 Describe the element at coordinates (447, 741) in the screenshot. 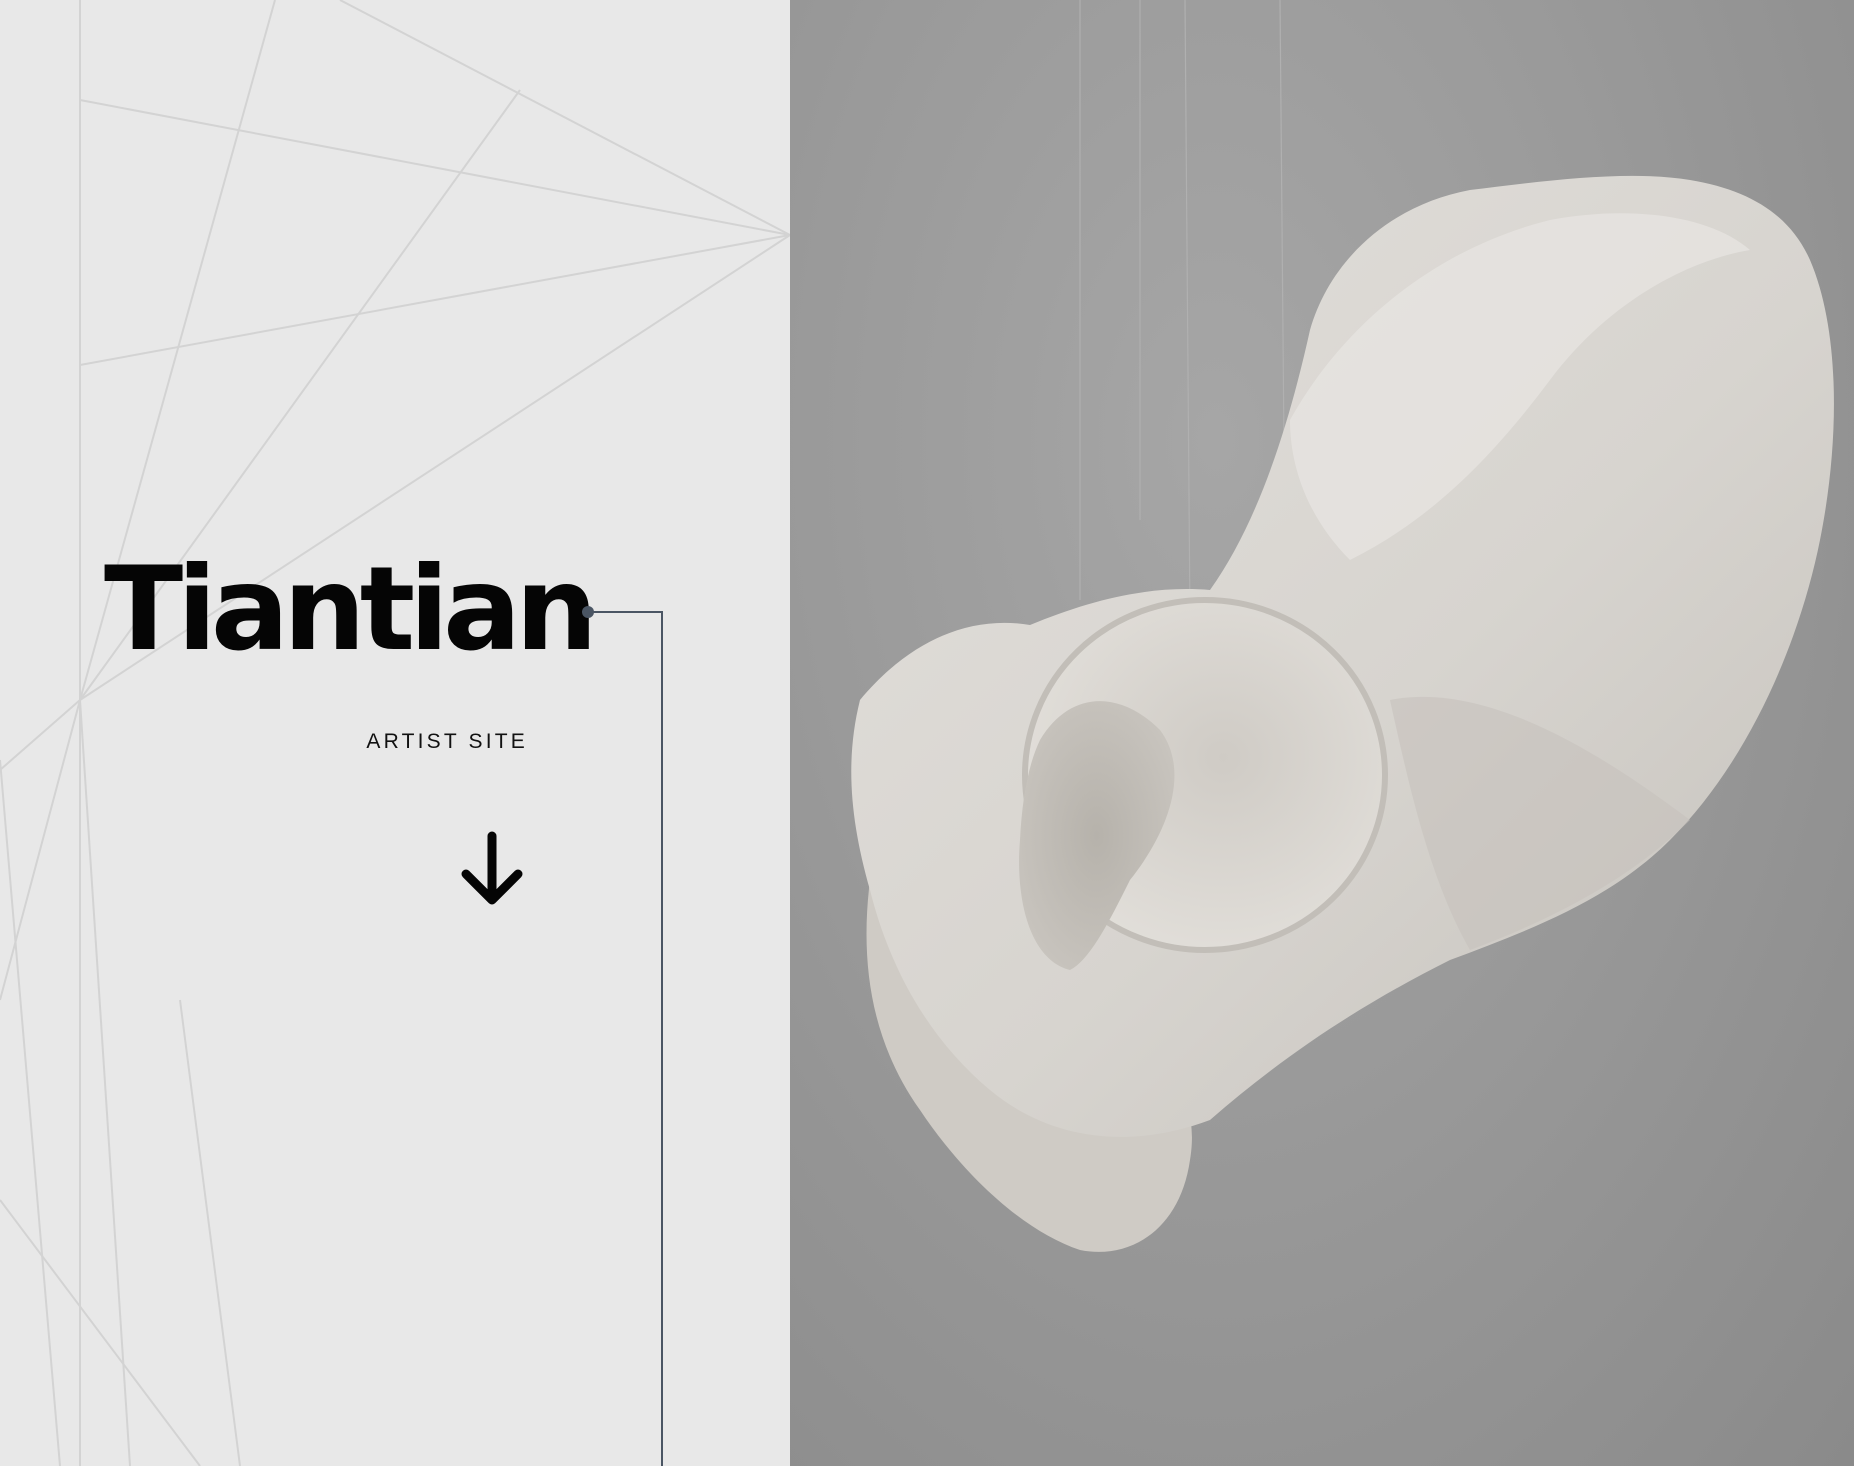

I see `site-tagline: ARTIST SITE` at that location.